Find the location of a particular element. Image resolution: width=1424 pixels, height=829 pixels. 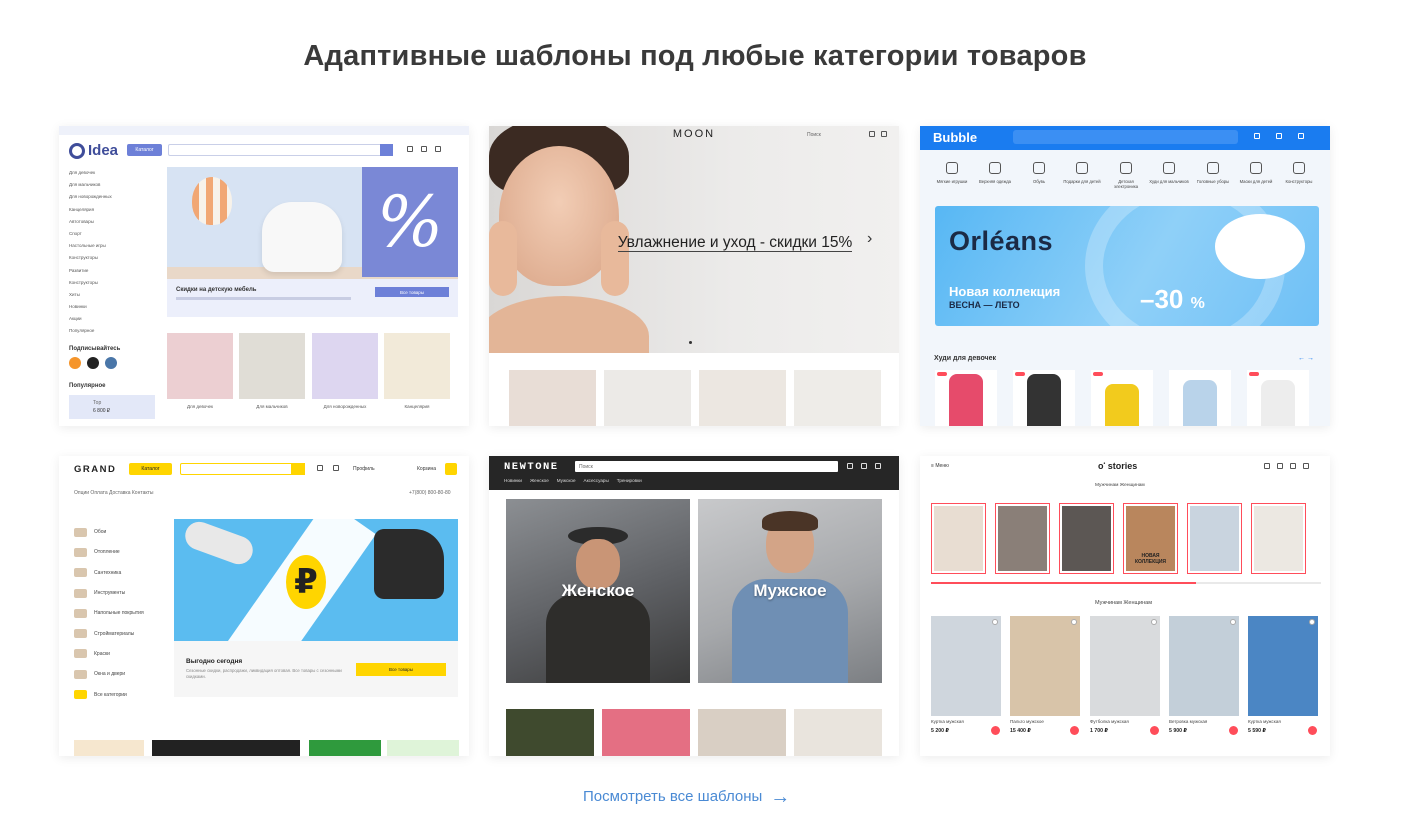

idea-logo: Idea is located at coordinates (93, 150).